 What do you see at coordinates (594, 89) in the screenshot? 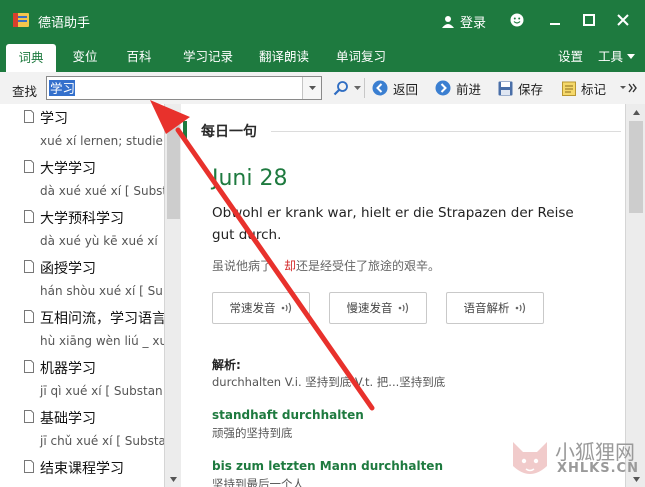
I see `bookmark-label: 标记` at bounding box center [594, 89].